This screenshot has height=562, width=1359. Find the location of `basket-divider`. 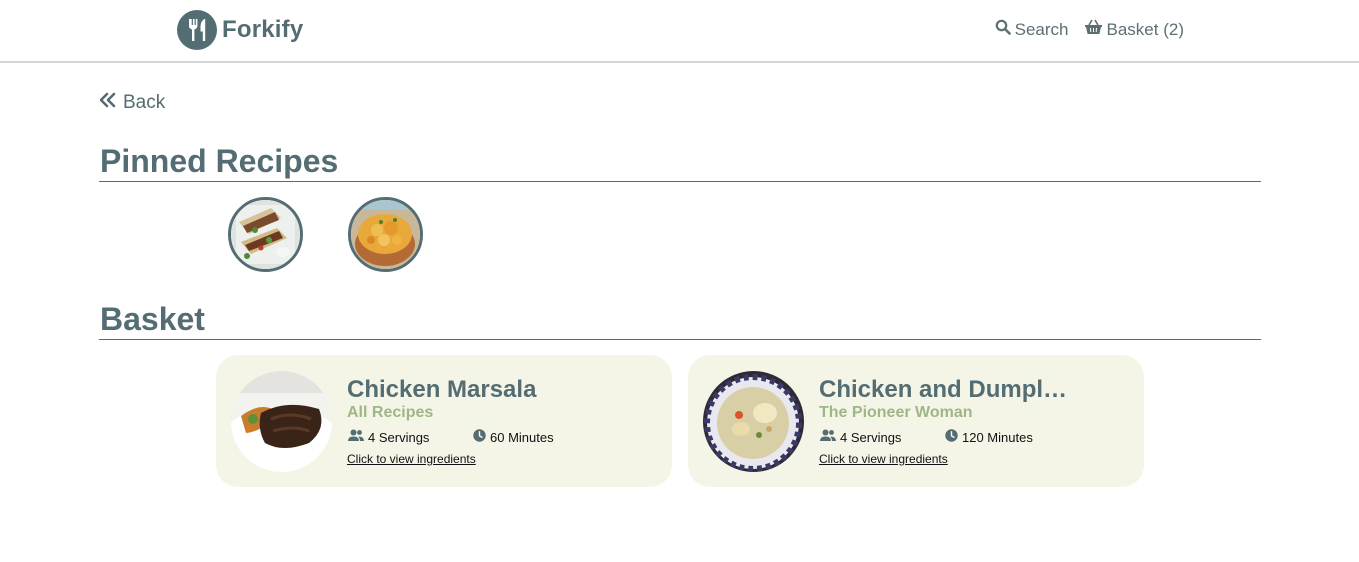

basket-divider is located at coordinates (680, 339).